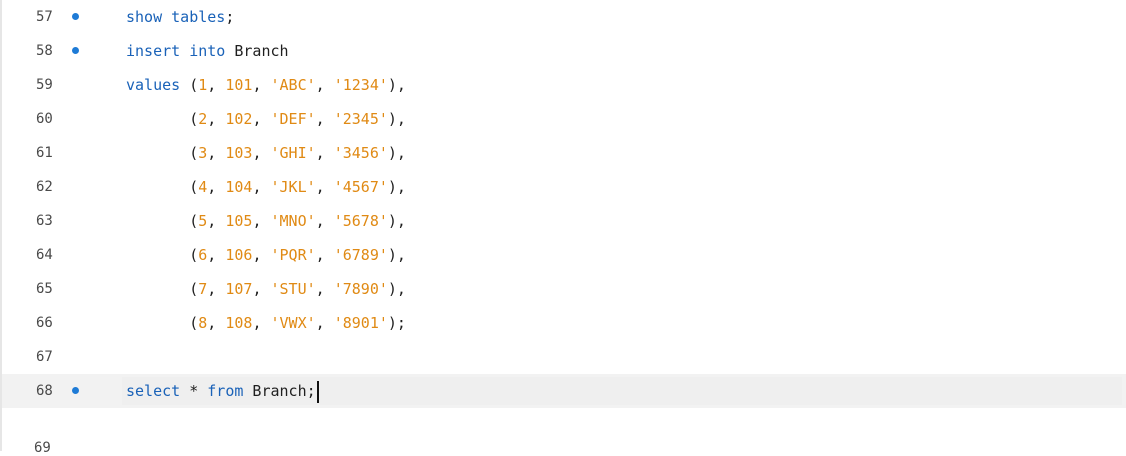 Image resolution: width=1126 pixels, height=456 pixels. What do you see at coordinates (360, 323) in the screenshot?
I see `token-str: '8901'` at bounding box center [360, 323].